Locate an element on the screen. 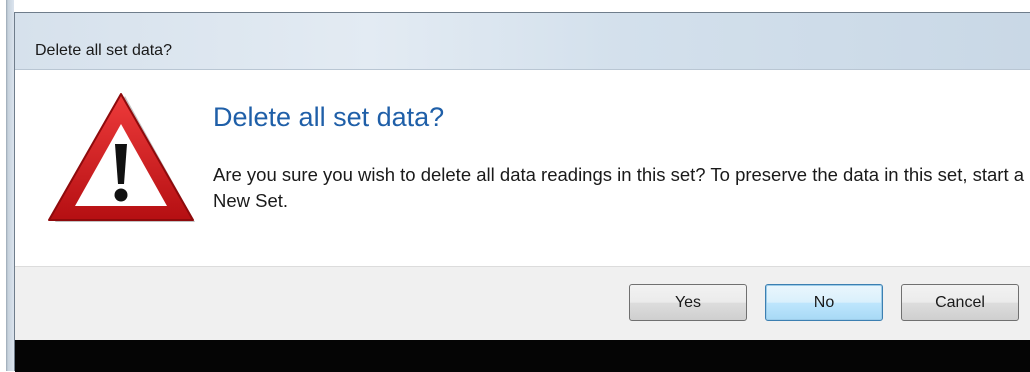 The width and height of the screenshot is (1030, 372). dialog-title: Delete all set data? is located at coordinates (103, 50).